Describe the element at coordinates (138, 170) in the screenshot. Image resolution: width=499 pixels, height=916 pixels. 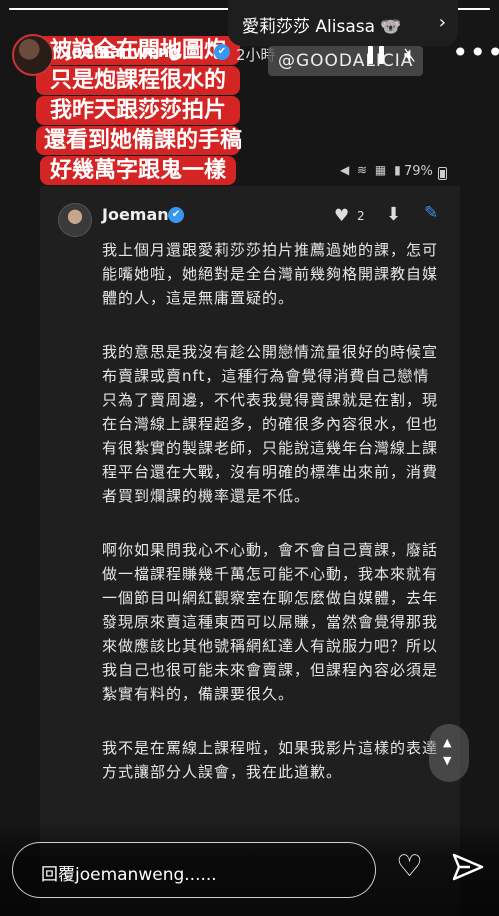
I see `caption-line: 好幾萬字跟鬼一樣` at that location.